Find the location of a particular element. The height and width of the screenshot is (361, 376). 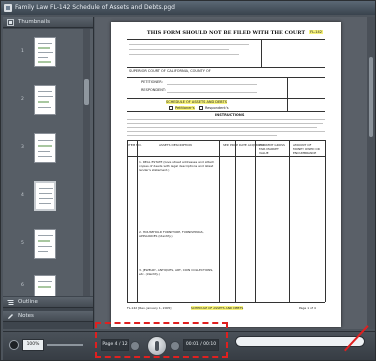

thumbnails-tab: Thumbnails is located at coordinates (48, 22).